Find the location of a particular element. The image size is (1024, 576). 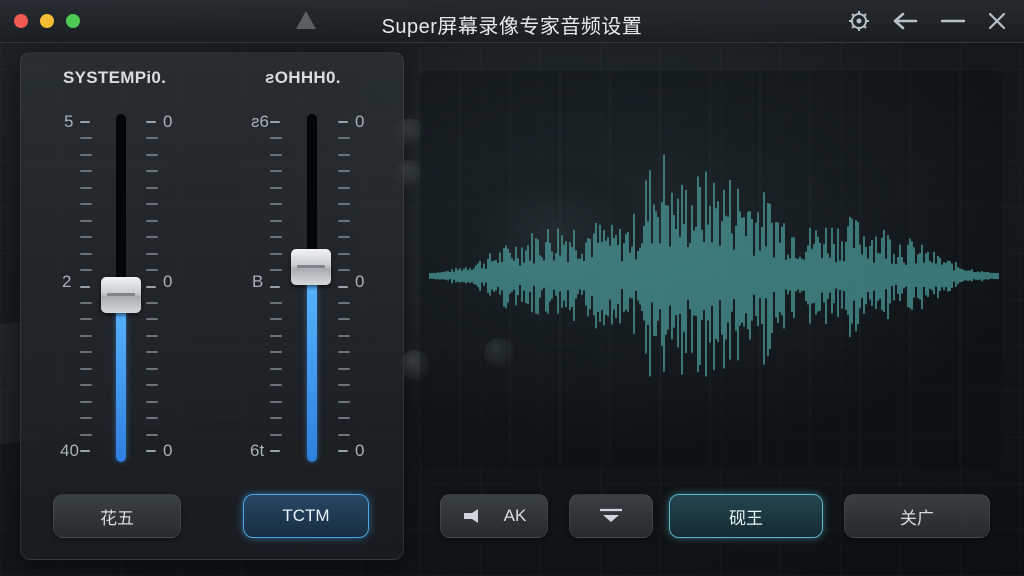

channel-1-scale-mid: 2 is located at coordinates (67, 281).